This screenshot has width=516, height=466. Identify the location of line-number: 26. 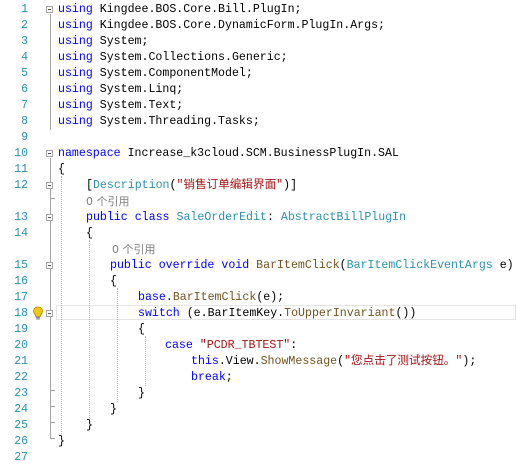
(21, 441).